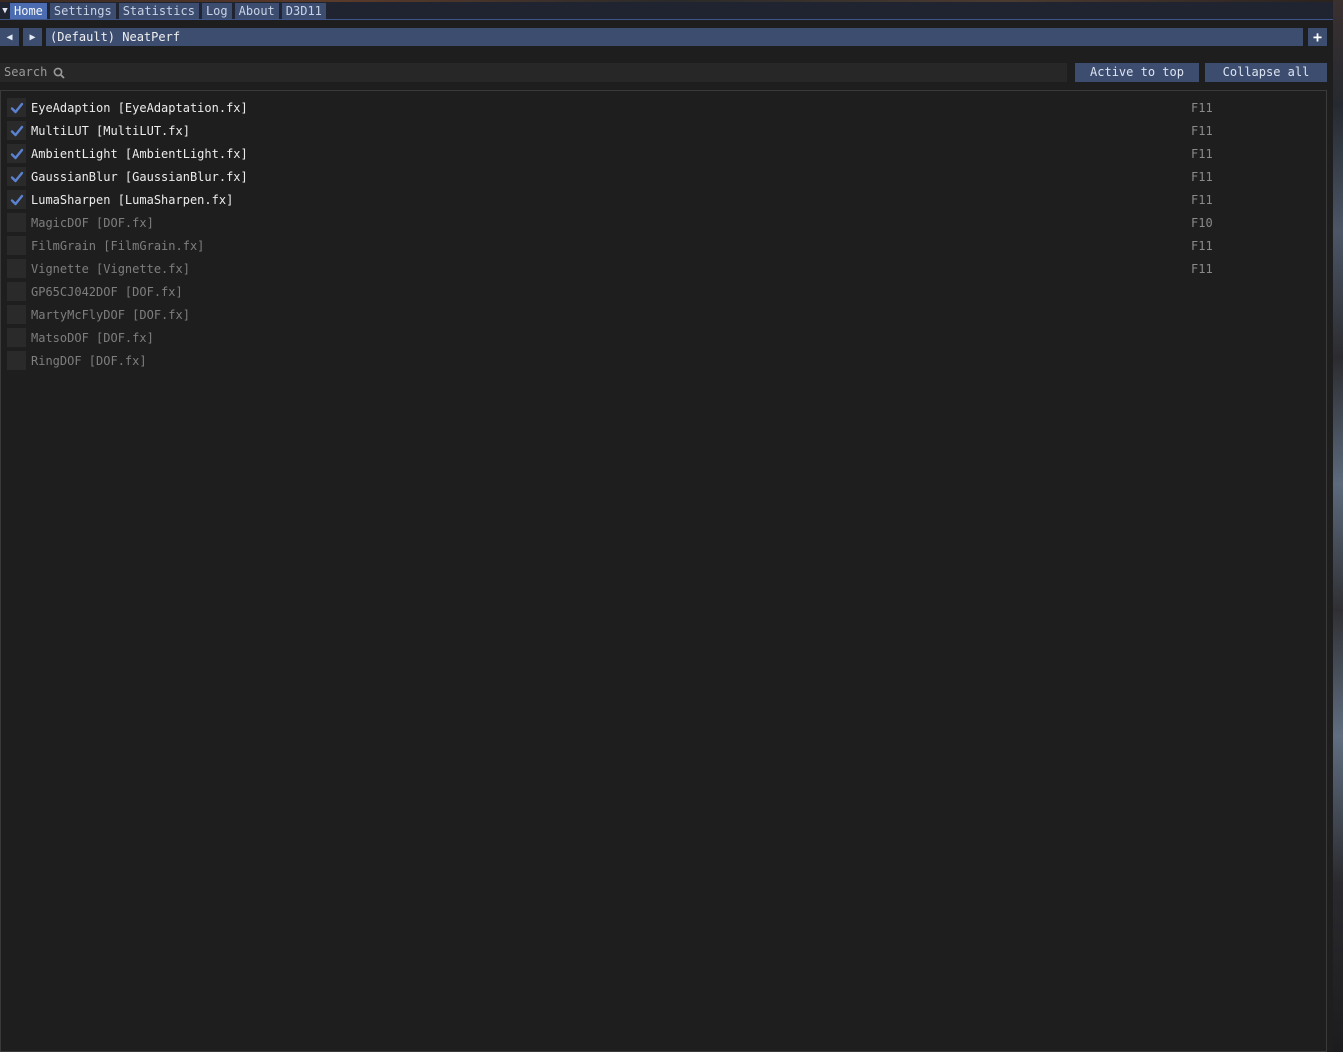 The image size is (1343, 1052). What do you see at coordinates (1266, 72) in the screenshot?
I see `collapse-all-button: Collapse all` at bounding box center [1266, 72].